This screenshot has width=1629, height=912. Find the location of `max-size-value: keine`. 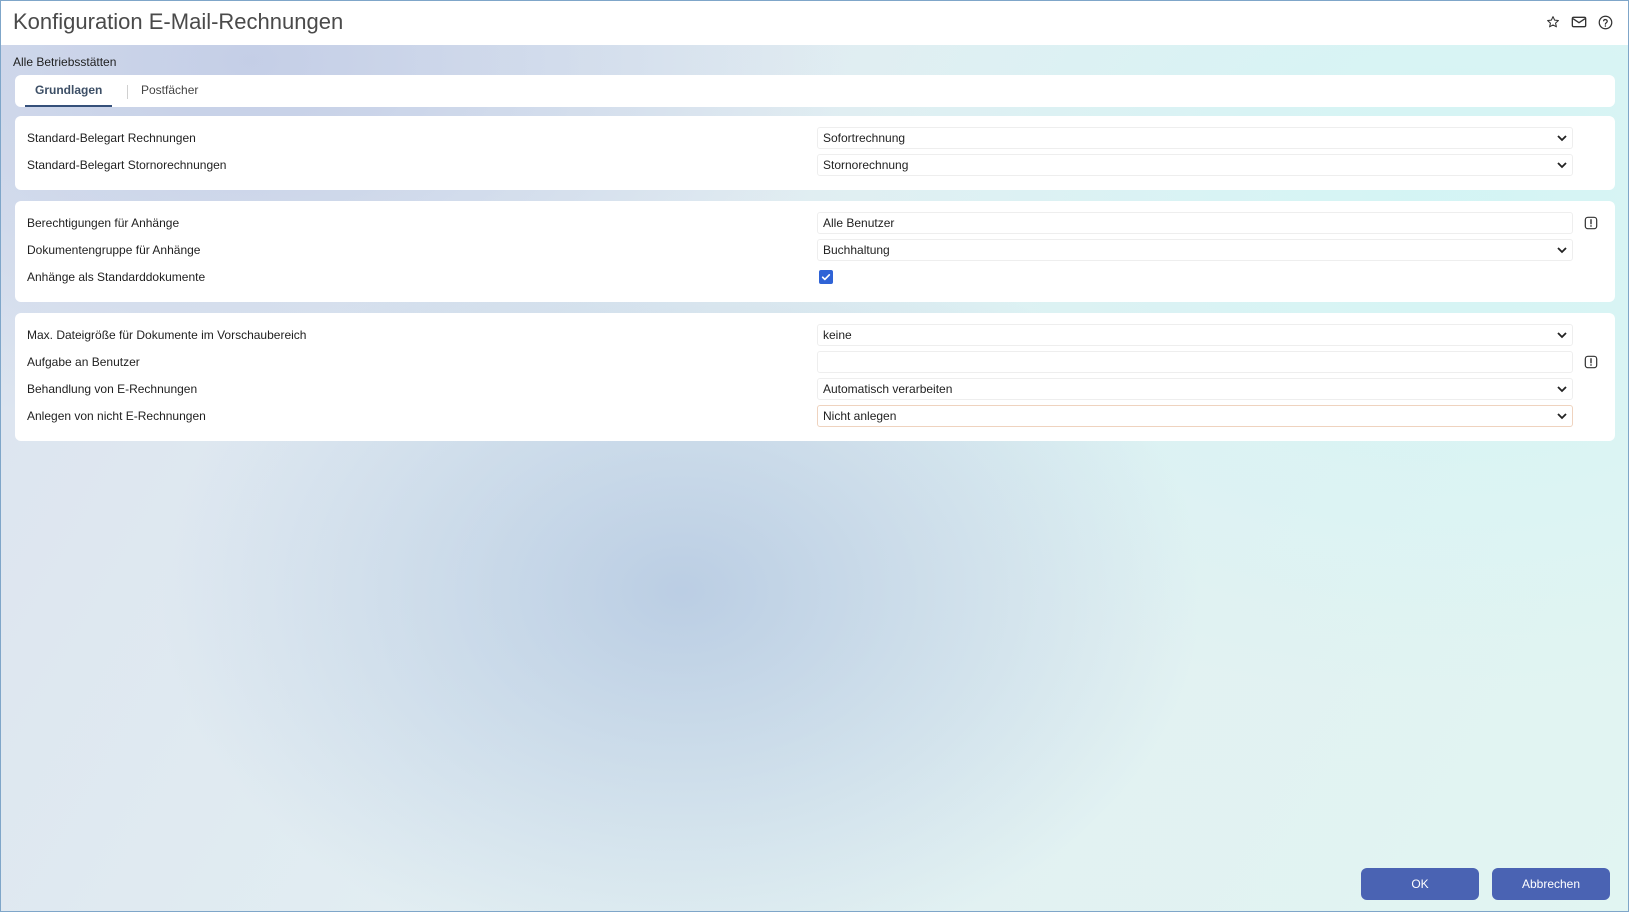

max-size-value: keine is located at coordinates (837, 335).